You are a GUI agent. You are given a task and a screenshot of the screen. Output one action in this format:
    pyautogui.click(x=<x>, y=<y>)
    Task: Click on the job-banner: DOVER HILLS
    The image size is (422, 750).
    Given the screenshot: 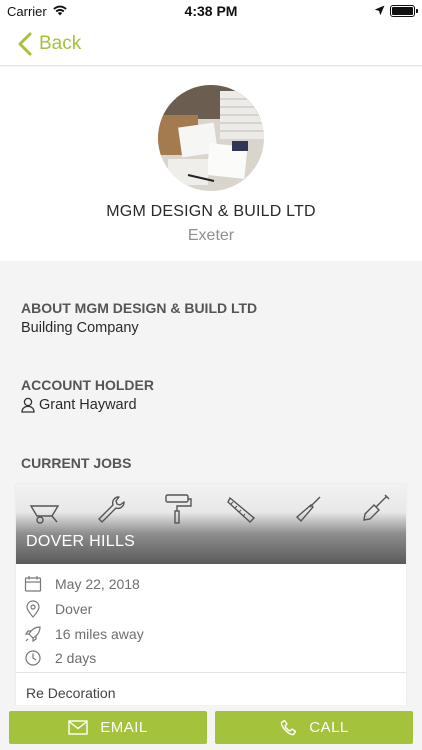 What is the action you would take?
    pyautogui.click(x=211, y=524)
    